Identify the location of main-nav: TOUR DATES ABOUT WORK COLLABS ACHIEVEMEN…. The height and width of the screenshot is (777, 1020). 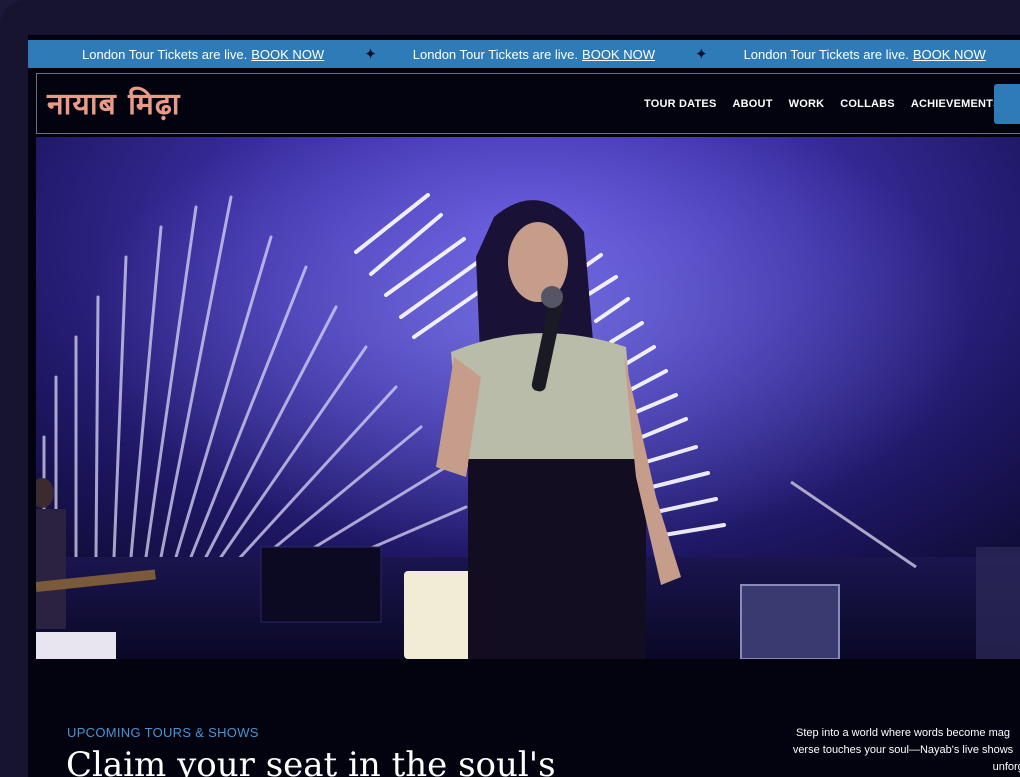
(830, 103).